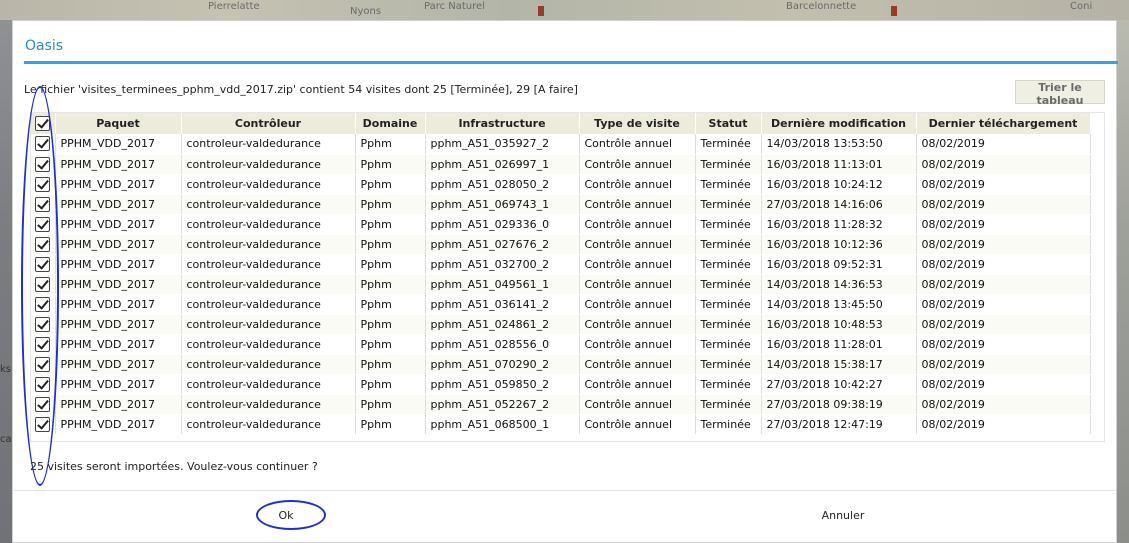  I want to click on ok-button: Ok, so click(286, 515).